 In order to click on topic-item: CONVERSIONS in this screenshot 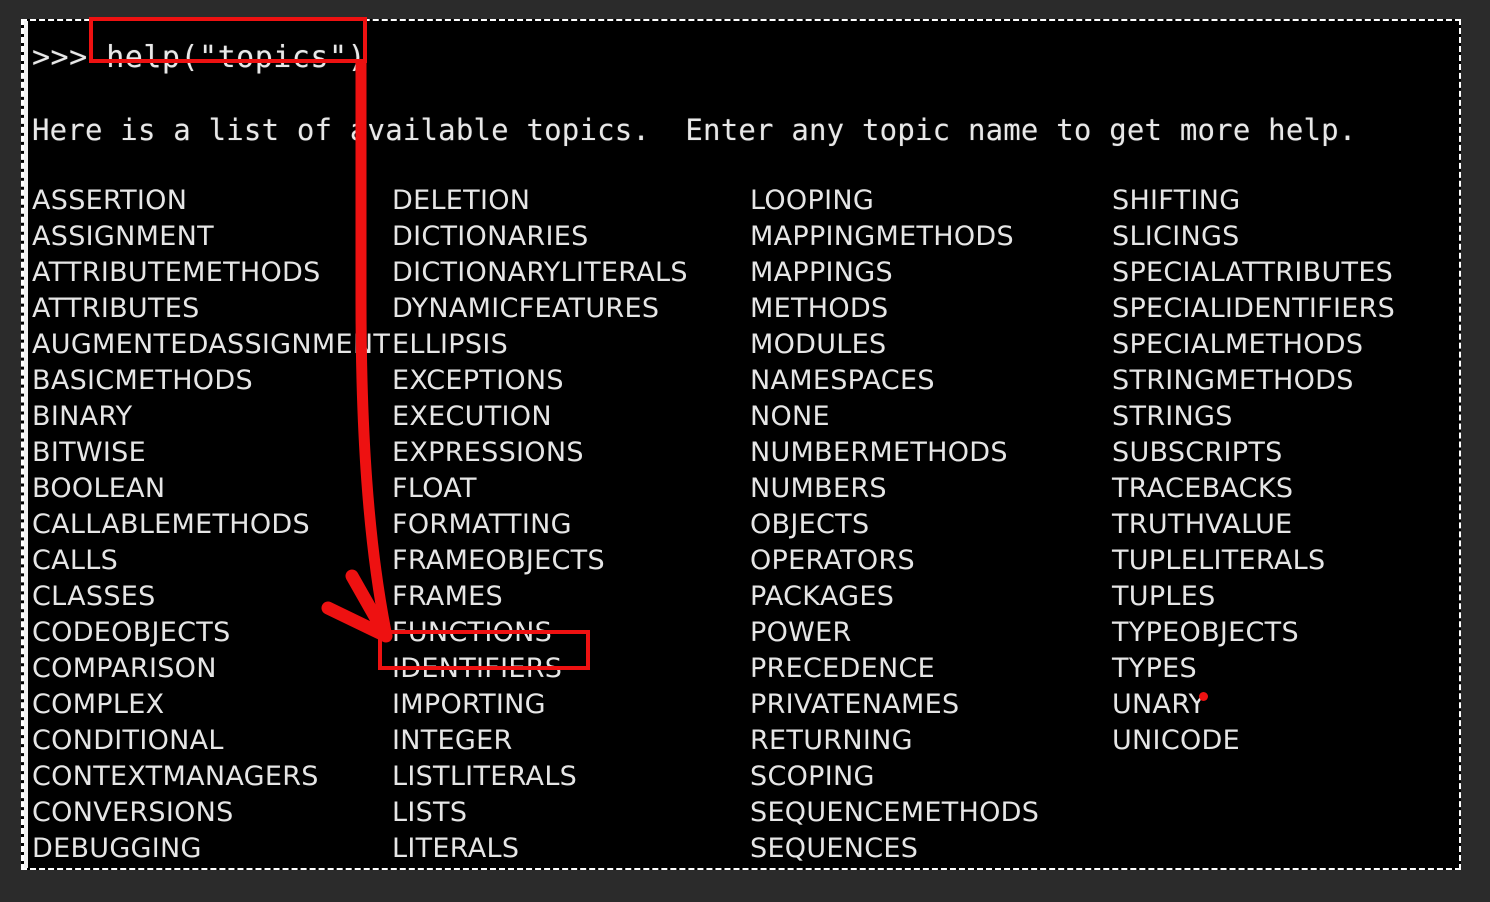, I will do `click(212, 813)`.